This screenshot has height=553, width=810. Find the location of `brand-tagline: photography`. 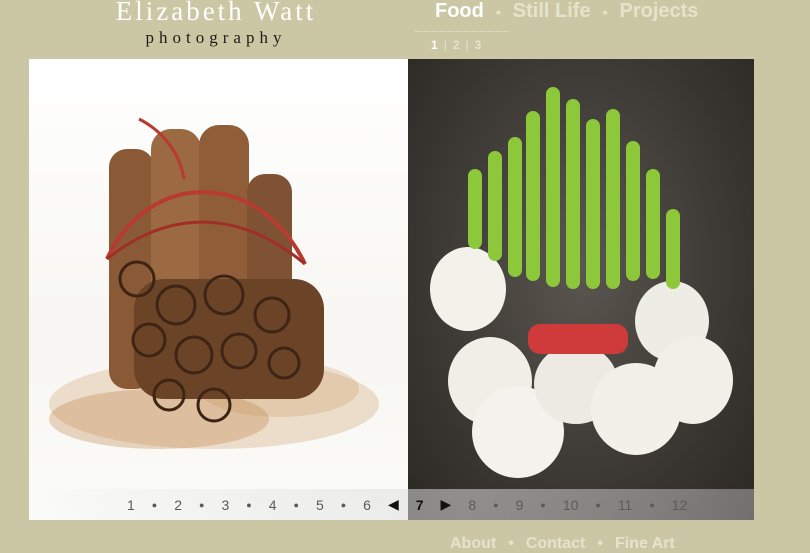

brand-tagline: photography is located at coordinates (216, 37).